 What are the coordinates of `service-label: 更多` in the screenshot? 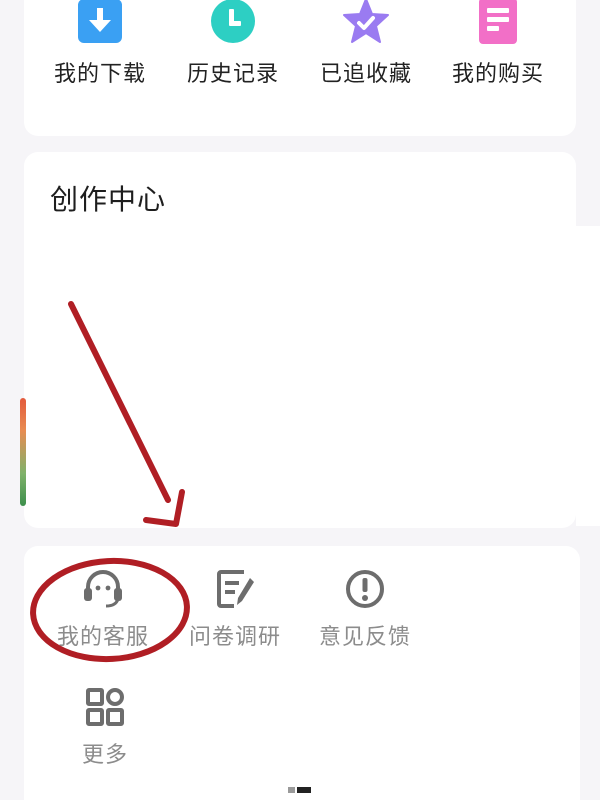 It's located at (104, 755).